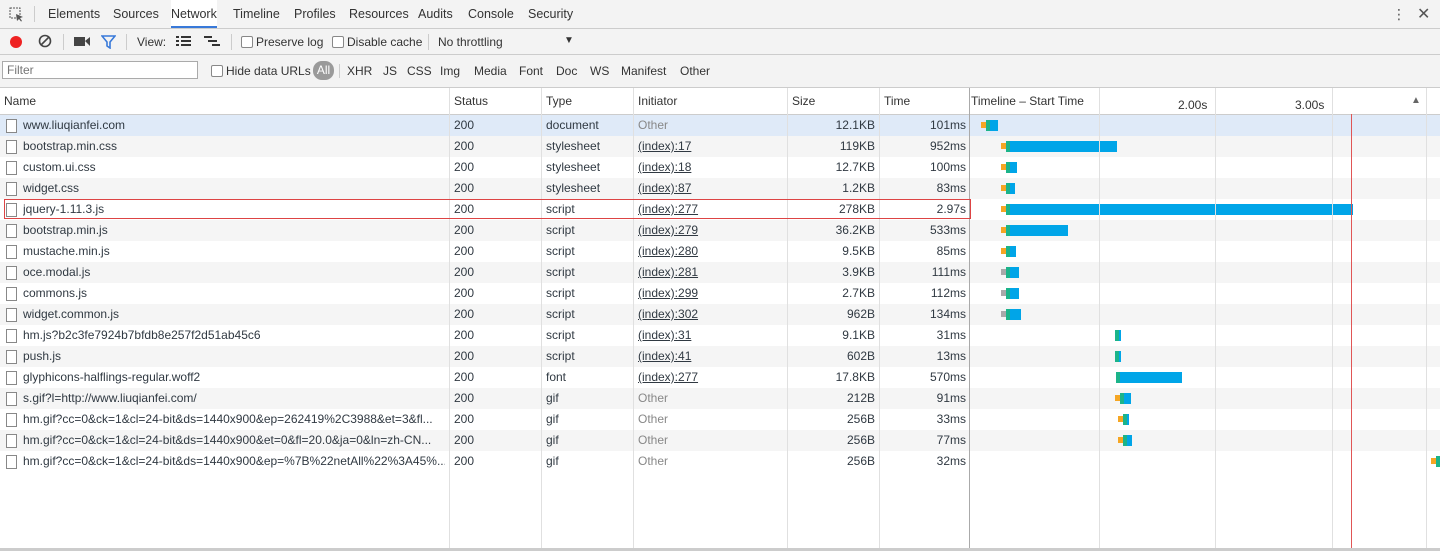 The height and width of the screenshot is (551, 1440). I want to click on tab-network: Network, so click(194, 14).